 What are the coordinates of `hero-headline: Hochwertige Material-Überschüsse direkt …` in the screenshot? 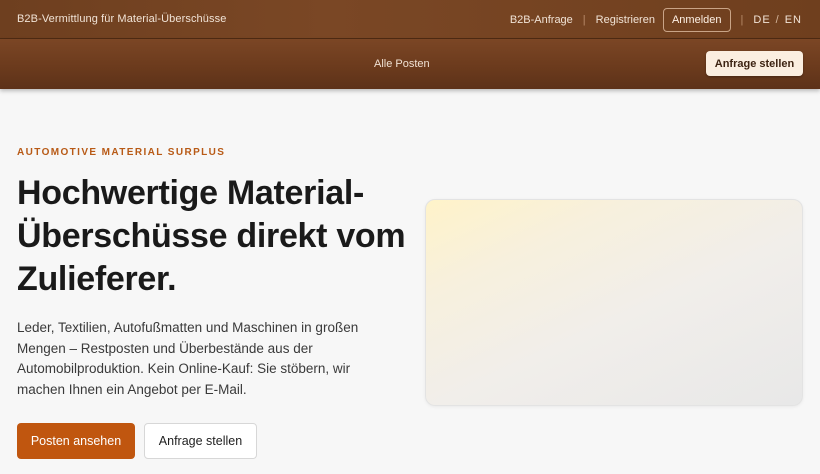 It's located at (211, 236).